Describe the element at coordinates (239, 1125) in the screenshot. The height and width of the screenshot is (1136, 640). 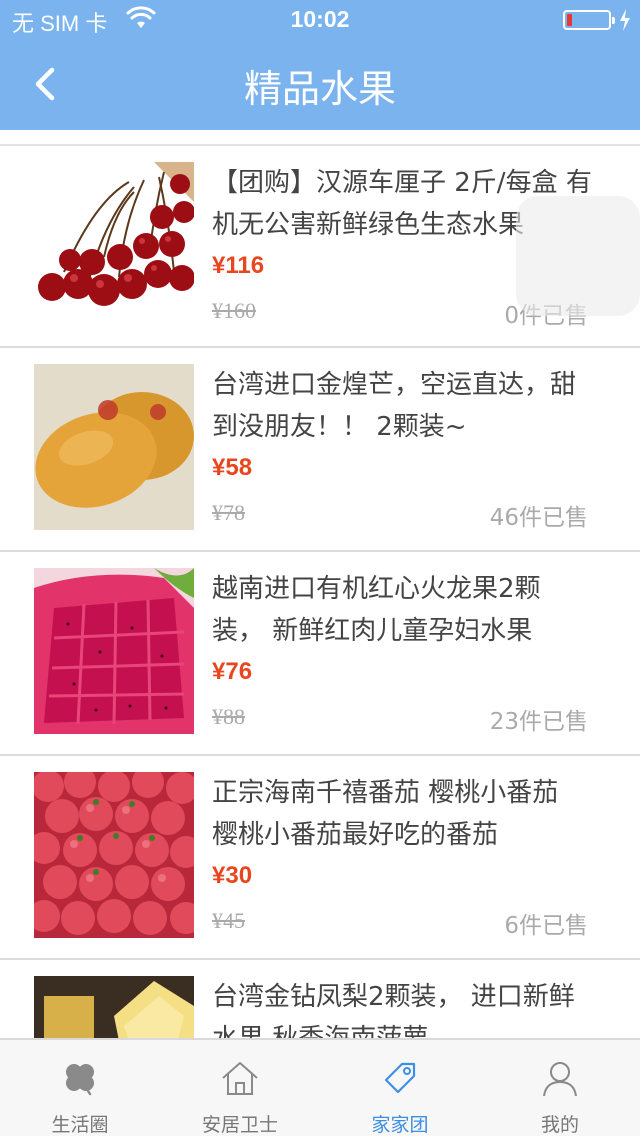
I see `tab-label: 安居卫士` at that location.